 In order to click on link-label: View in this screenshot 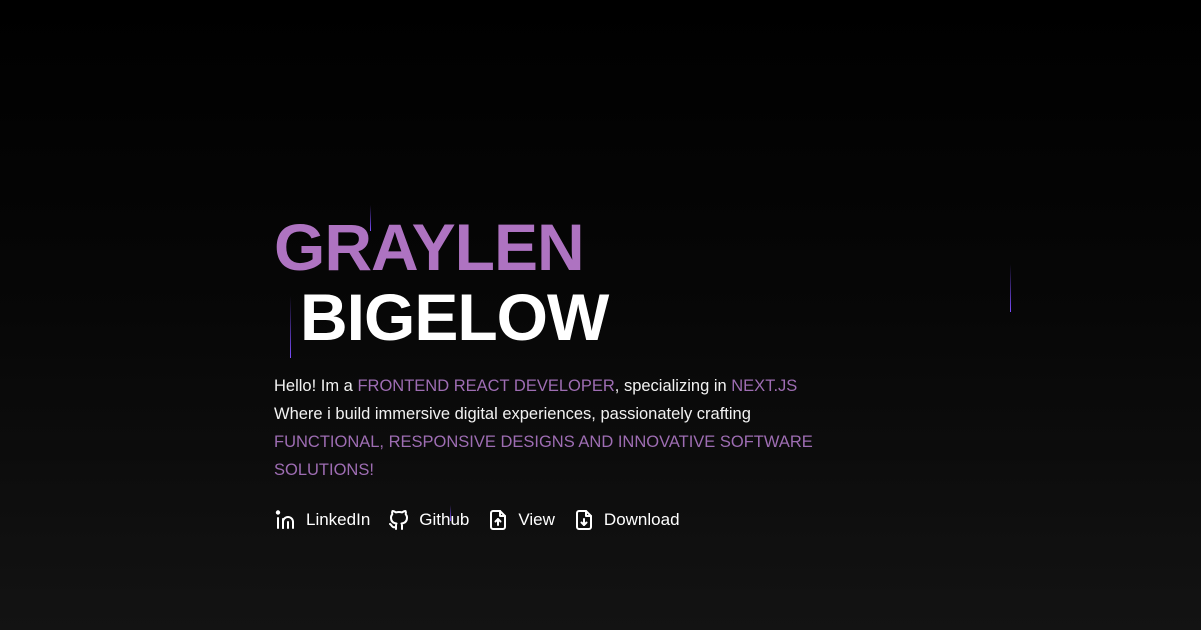, I will do `click(536, 519)`.